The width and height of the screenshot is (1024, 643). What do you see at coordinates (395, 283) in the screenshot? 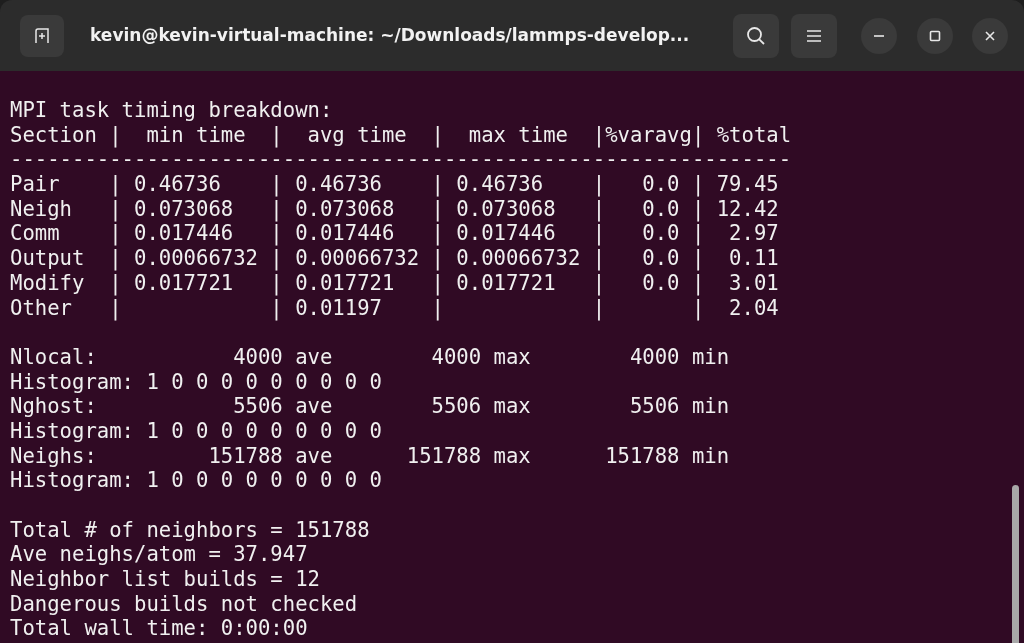
I see `terminal-line: Modify | 0.017721 | 0.017721 | 0.017721 | 0.0 | 3.01` at bounding box center [395, 283].